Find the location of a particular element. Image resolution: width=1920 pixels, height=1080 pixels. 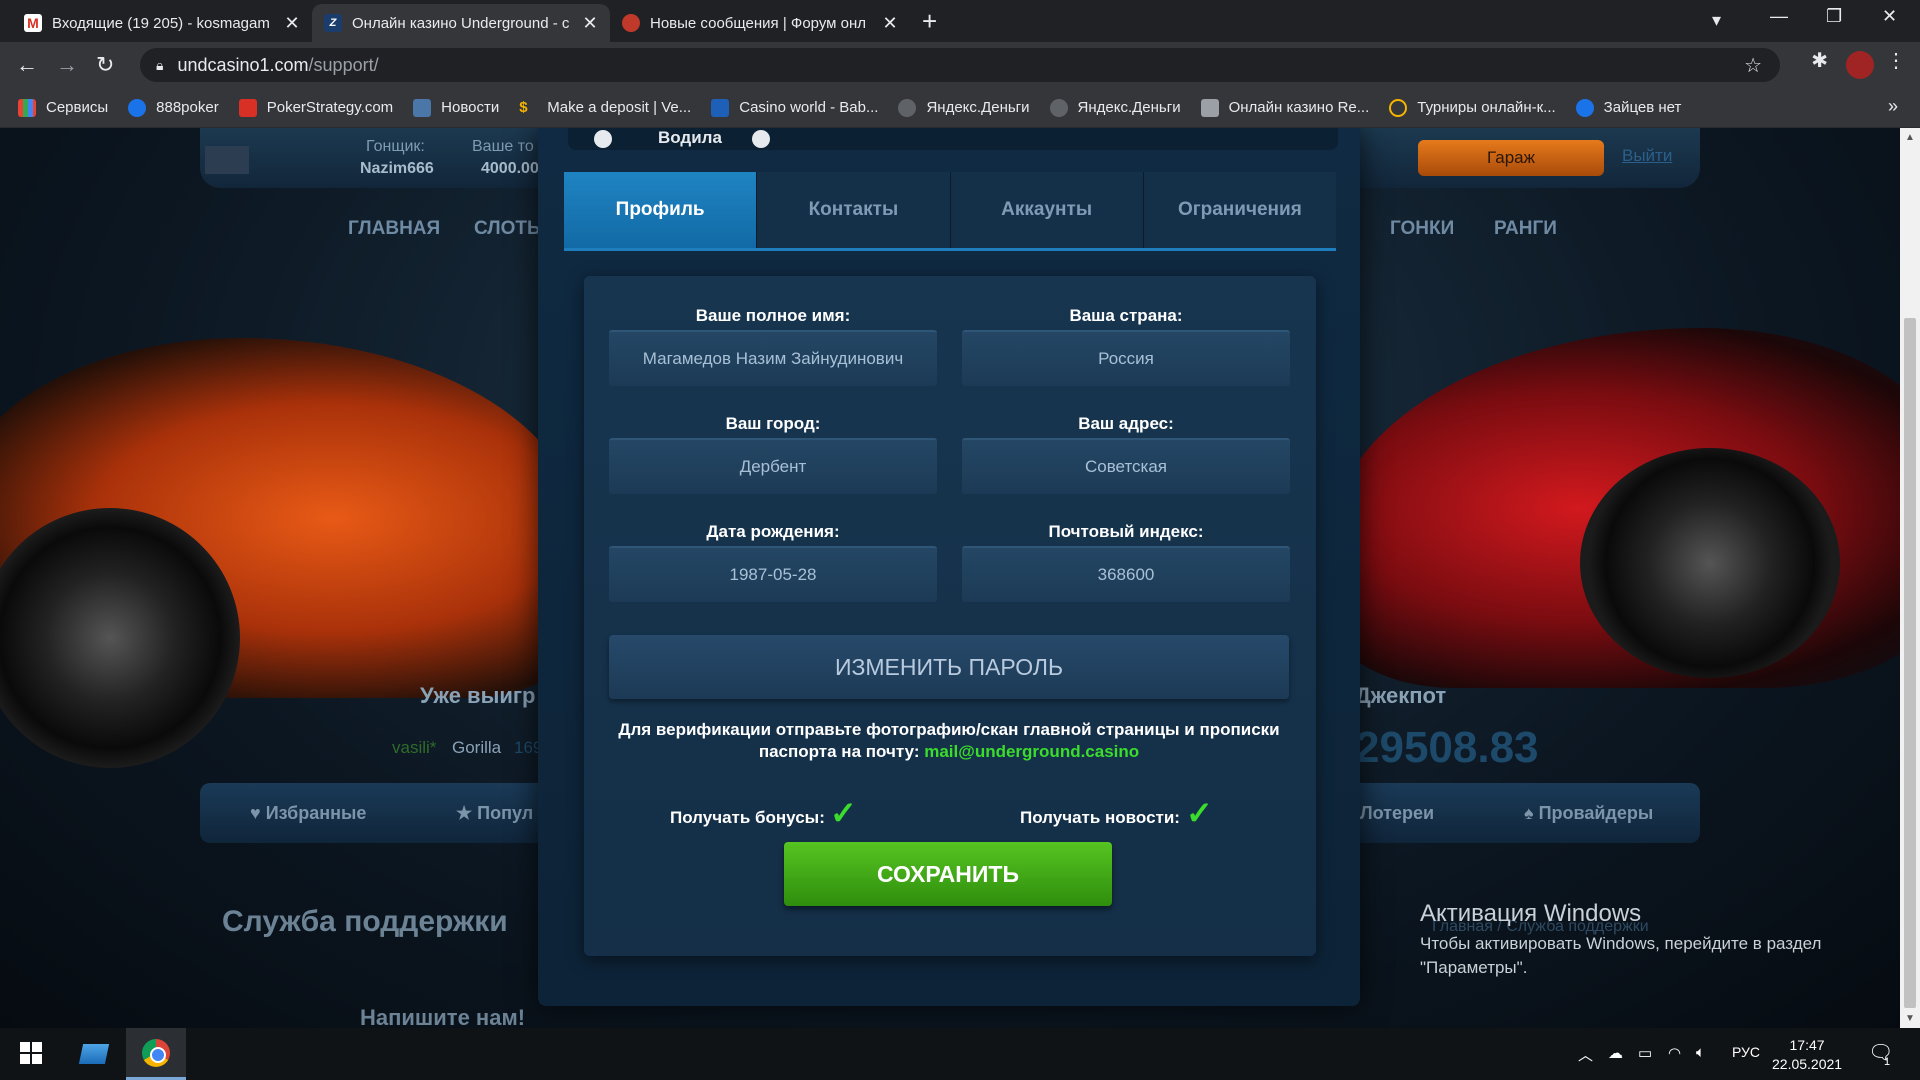

tab-accounts: Аккаунты is located at coordinates (1046, 210).